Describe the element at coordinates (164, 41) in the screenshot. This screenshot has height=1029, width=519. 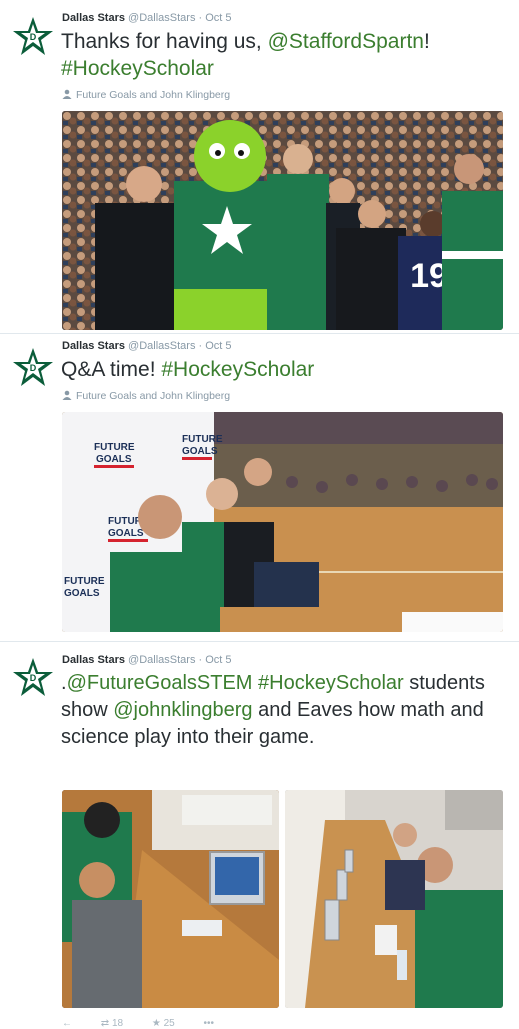
I see `text-segment: Thanks for having us,` at that location.